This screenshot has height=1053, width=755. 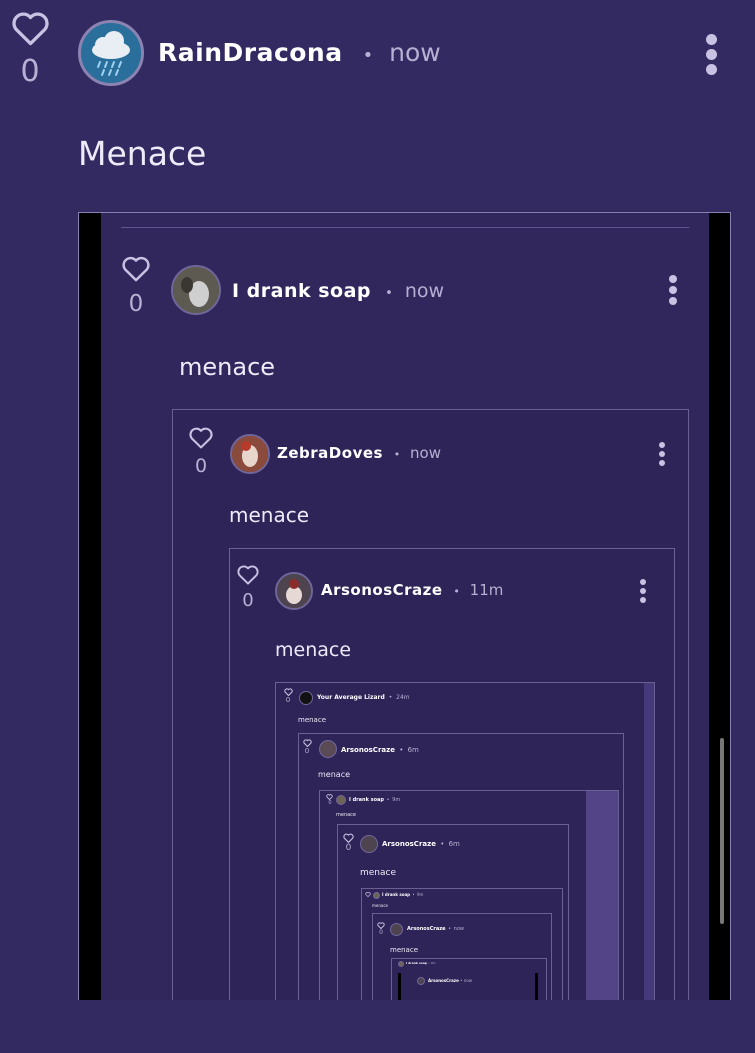 What do you see at coordinates (351, 697) in the screenshot?
I see `username: Your Average Lizard` at bounding box center [351, 697].